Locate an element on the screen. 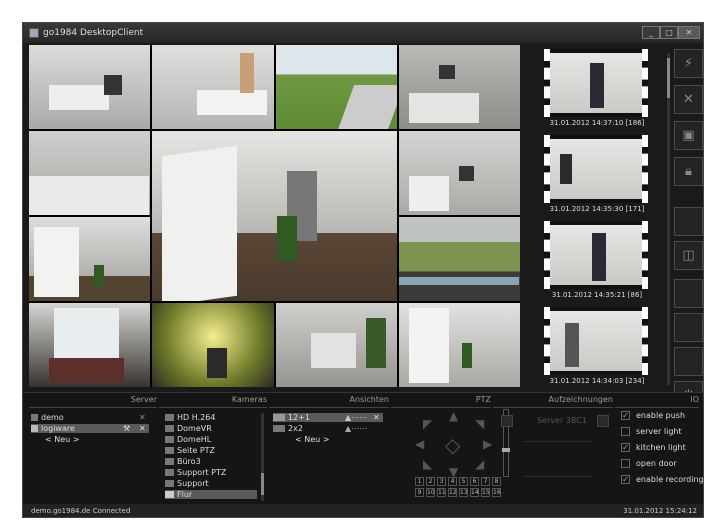 The height and width of the screenshot is (525, 704). io-open-door: open door is located at coordinates (649, 463).